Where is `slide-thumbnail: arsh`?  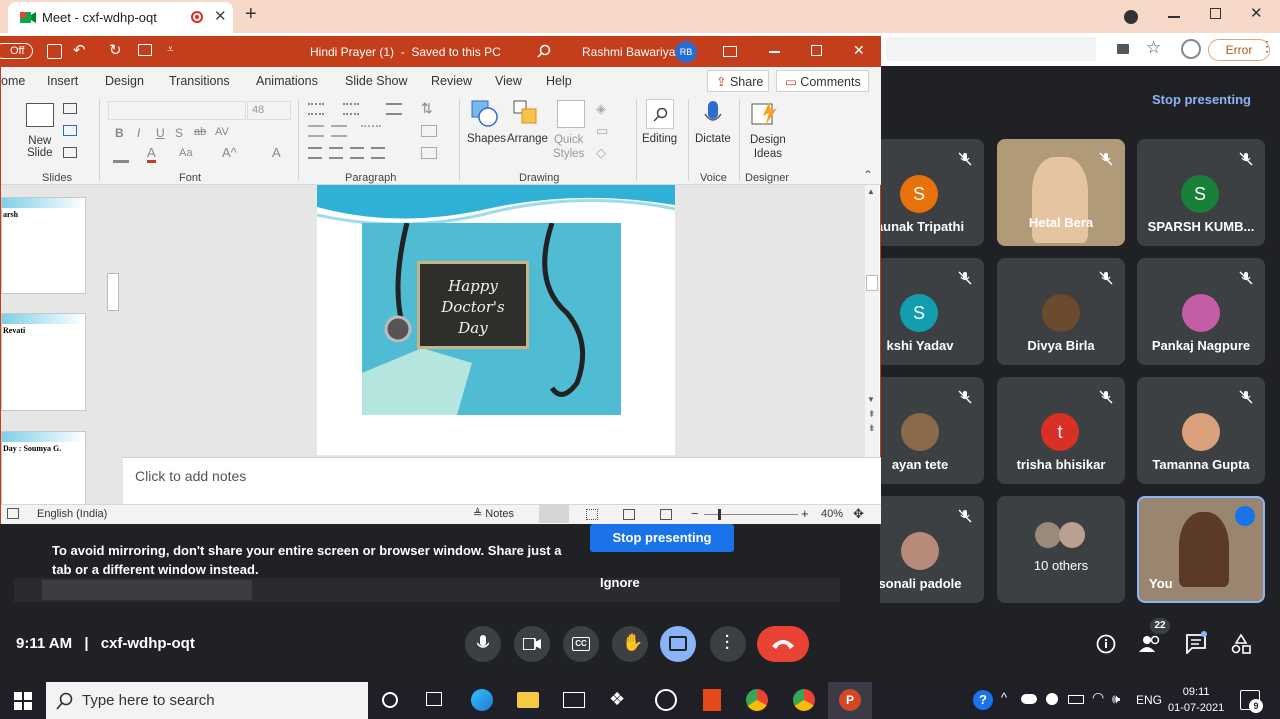 slide-thumbnail: arsh is located at coordinates (43, 245).